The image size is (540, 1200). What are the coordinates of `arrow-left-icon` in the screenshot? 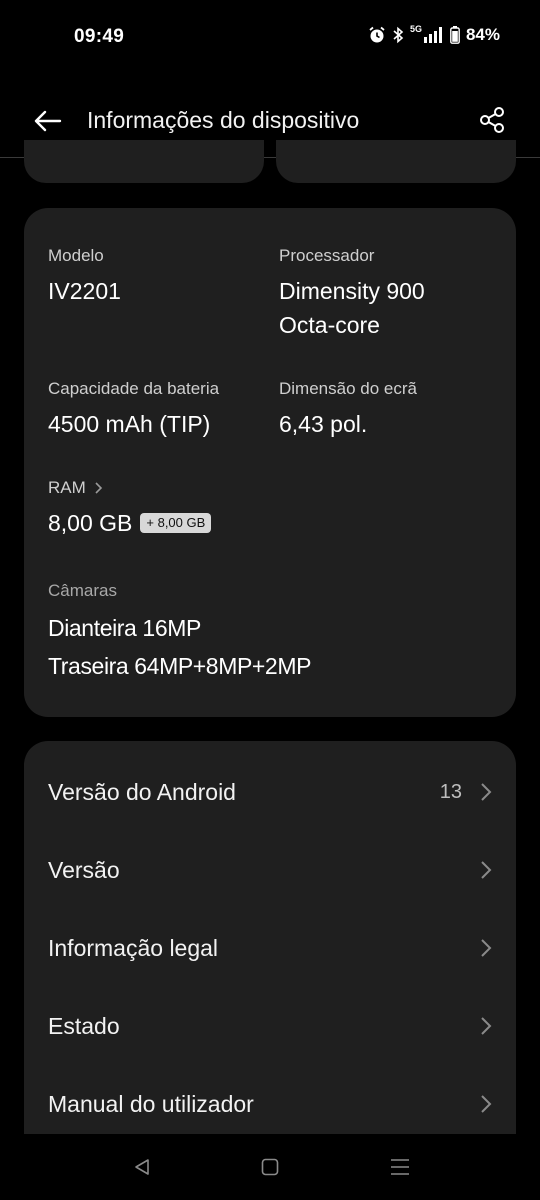 It's located at (48, 121).